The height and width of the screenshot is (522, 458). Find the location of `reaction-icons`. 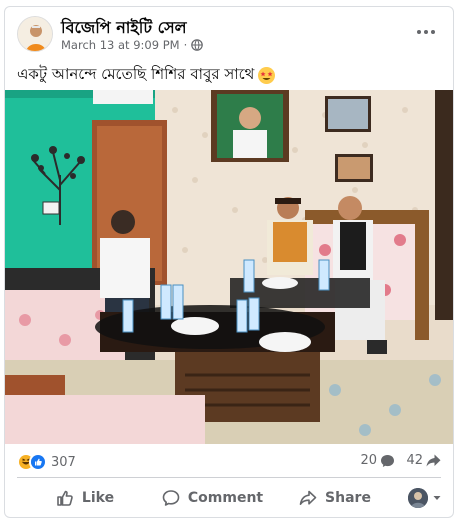

reaction-icons is located at coordinates (32, 462).